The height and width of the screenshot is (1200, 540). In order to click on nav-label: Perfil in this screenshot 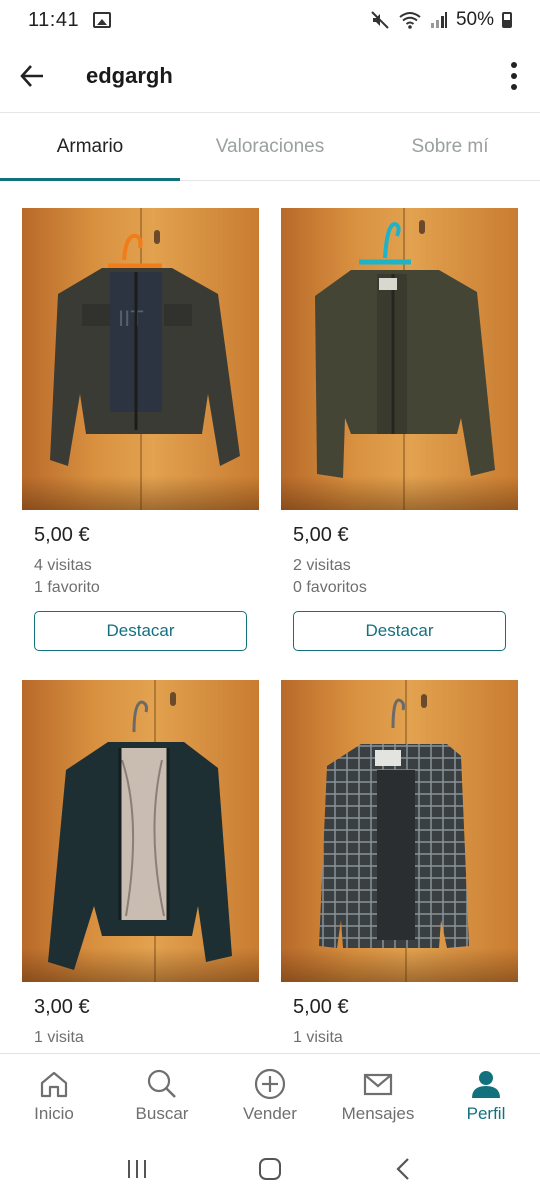, I will do `click(486, 1113)`.